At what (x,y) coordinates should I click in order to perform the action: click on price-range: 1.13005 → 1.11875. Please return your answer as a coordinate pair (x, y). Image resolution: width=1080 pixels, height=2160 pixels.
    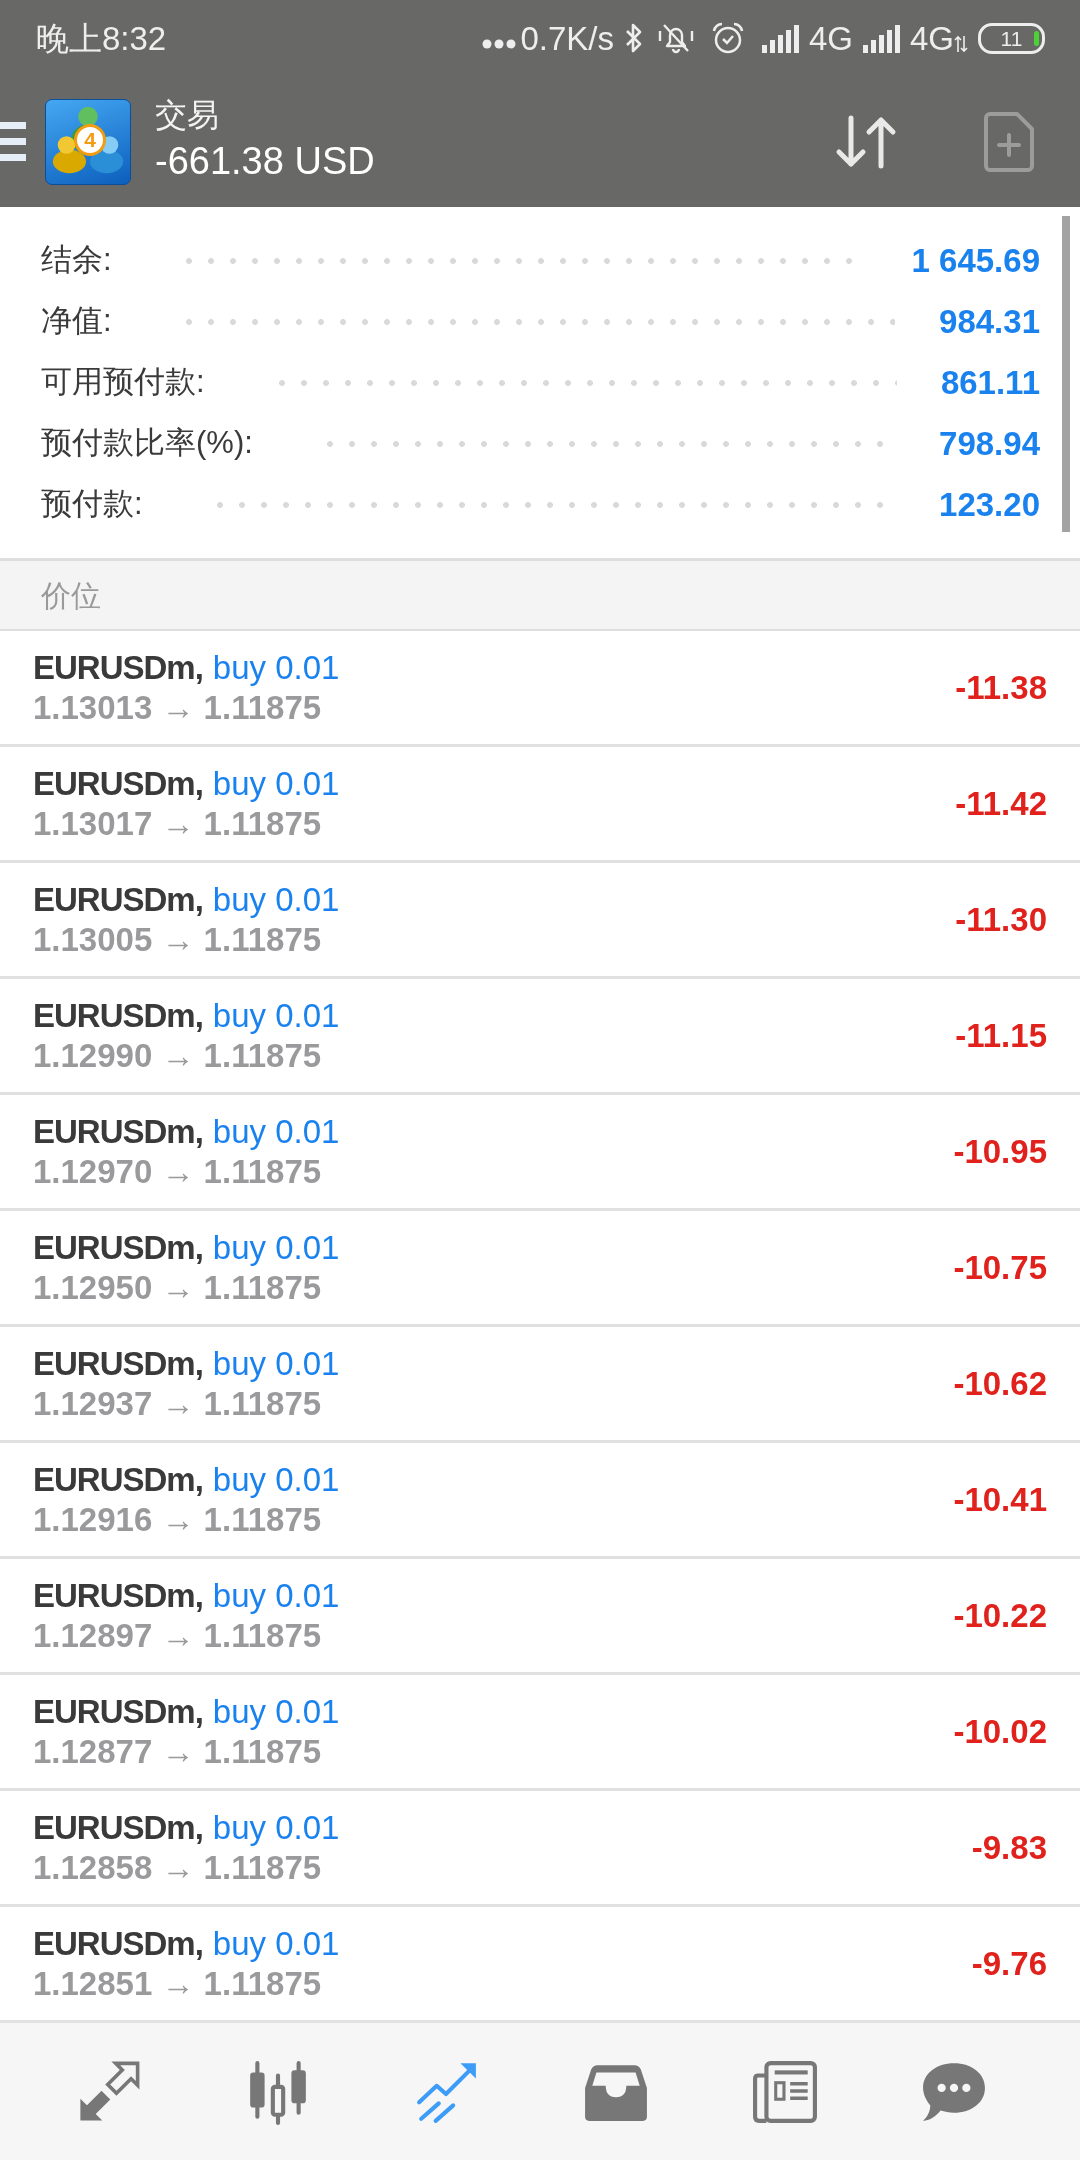
    Looking at the image, I should click on (178, 939).